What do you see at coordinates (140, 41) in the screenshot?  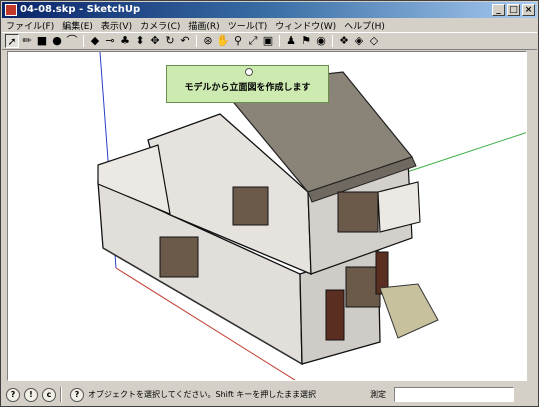 I see `push-pull-icon: ⬍` at bounding box center [140, 41].